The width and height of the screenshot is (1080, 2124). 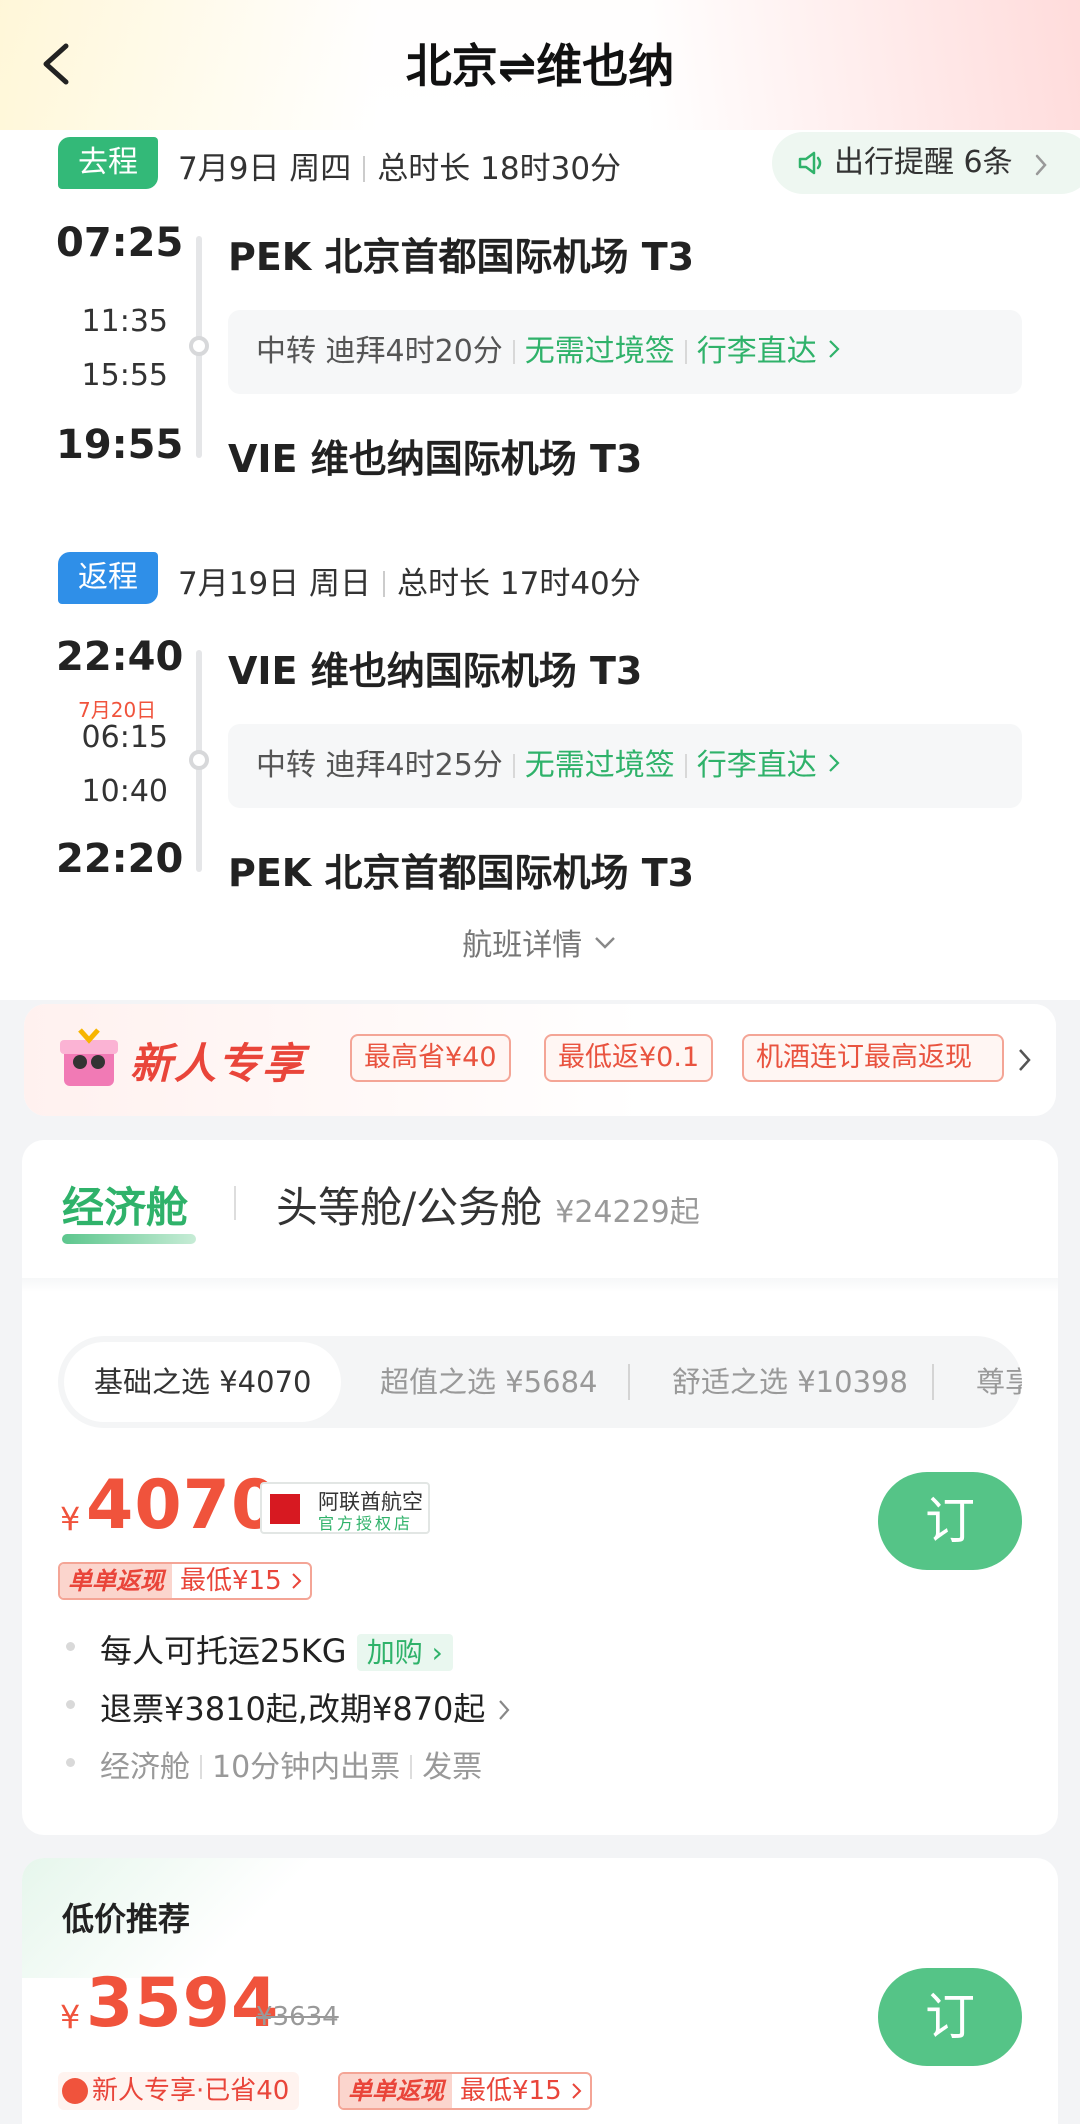 What do you see at coordinates (306, 1767) in the screenshot?
I see `ticketing-time: 10分钟内出票` at bounding box center [306, 1767].